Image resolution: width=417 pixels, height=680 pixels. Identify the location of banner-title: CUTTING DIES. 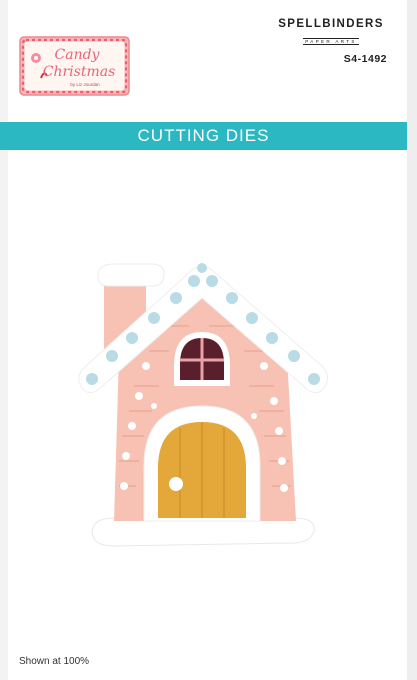
(203, 135).